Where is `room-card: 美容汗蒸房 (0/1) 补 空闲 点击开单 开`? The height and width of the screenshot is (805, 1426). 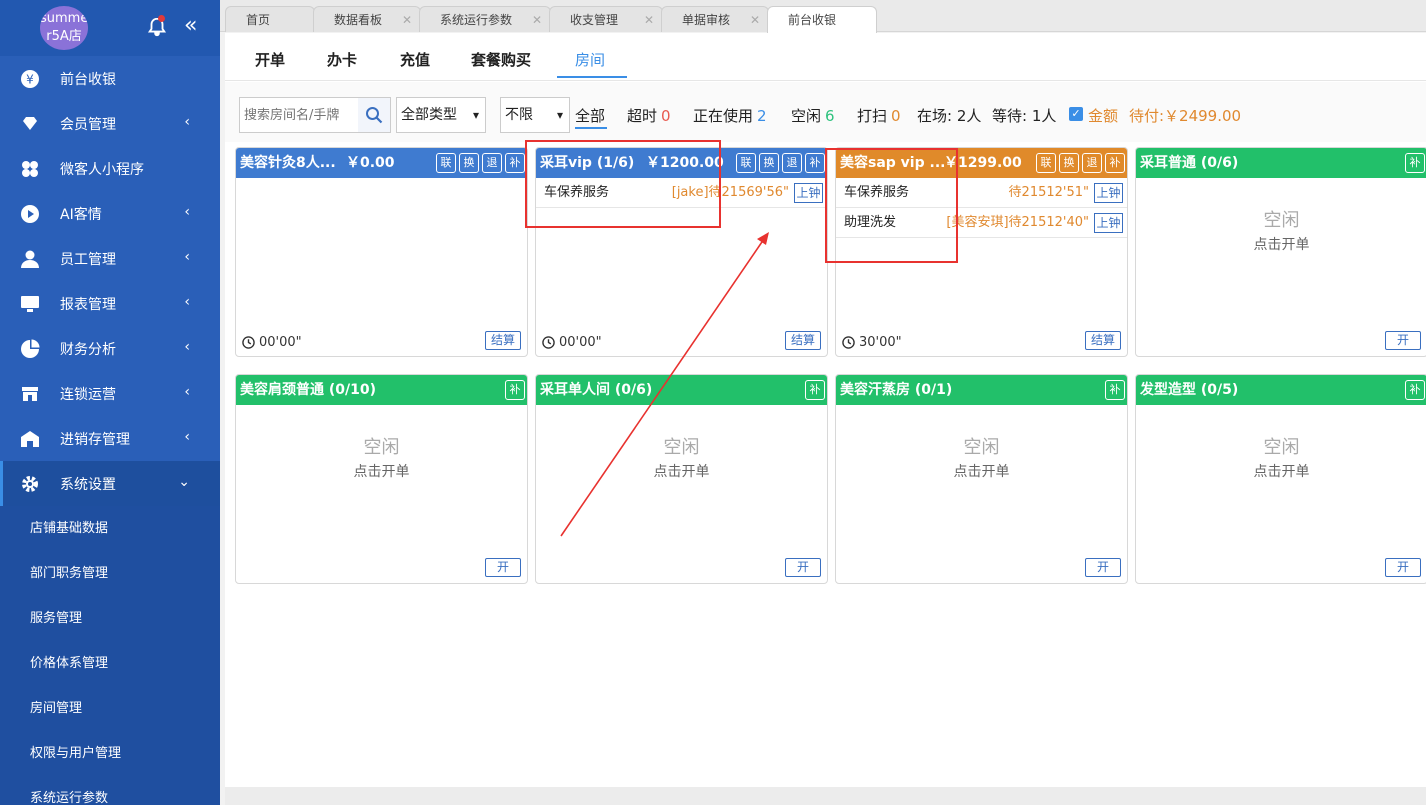
room-card: 美容汗蒸房 (0/1) 补 空闲 点击开单 开 is located at coordinates (981, 479).